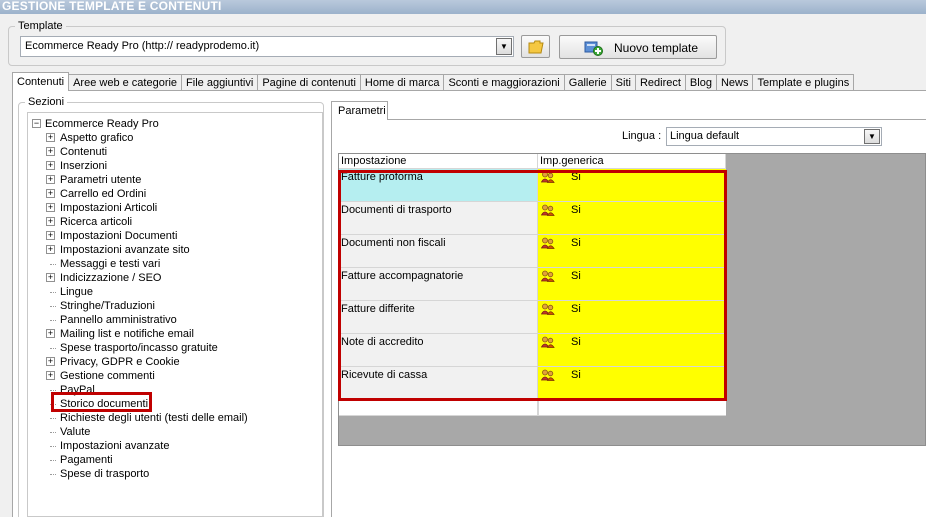 This screenshot has width=926, height=517. Describe the element at coordinates (438, 251) in the screenshot. I see `setting-name-cell: Documenti non fiscali` at that location.